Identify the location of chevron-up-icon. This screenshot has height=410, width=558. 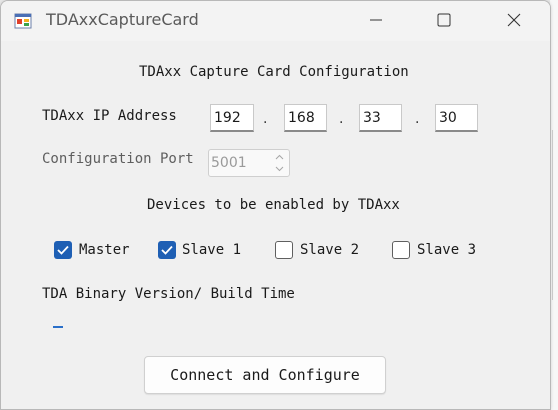
(279, 157).